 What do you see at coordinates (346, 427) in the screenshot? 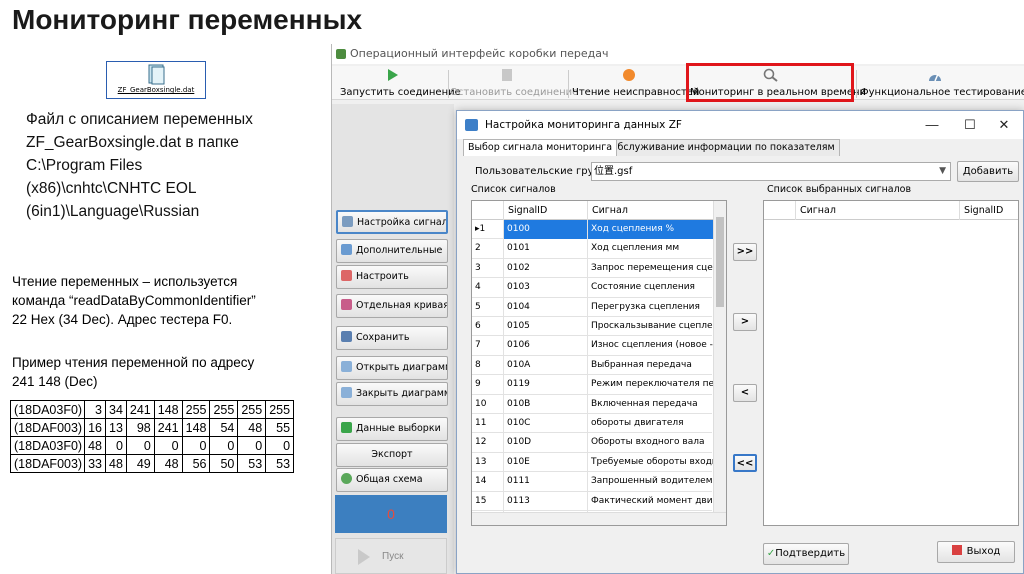
I see `check-icon` at bounding box center [346, 427].